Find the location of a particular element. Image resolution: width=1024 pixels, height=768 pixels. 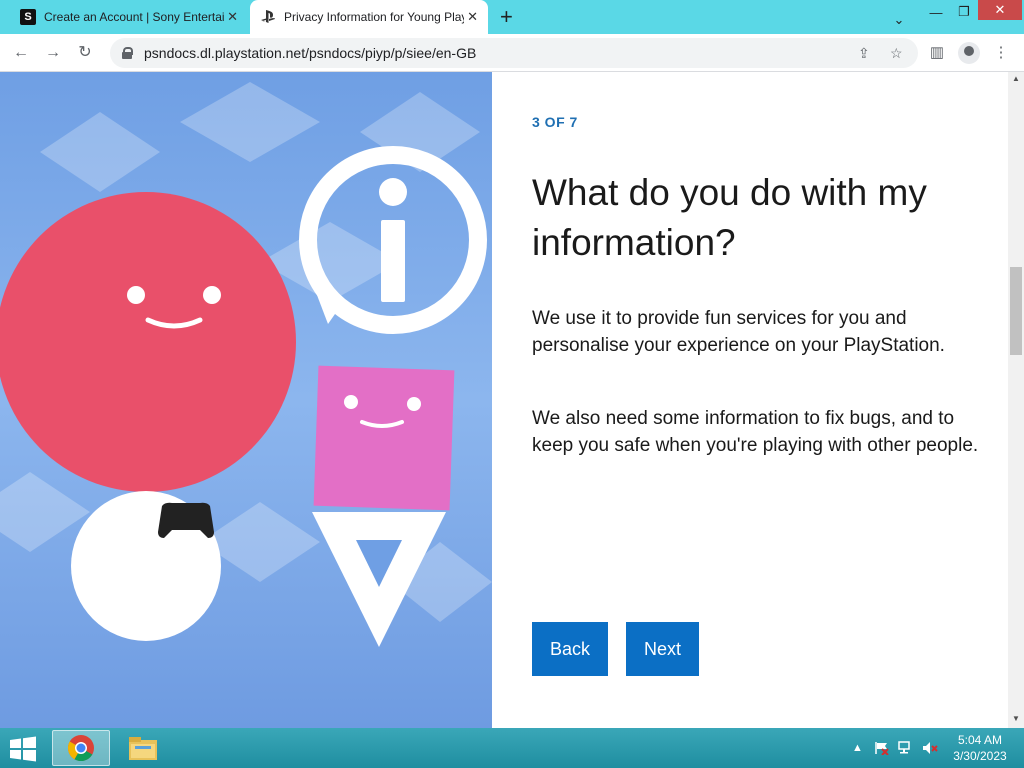

close-window-icon: ✕ is located at coordinates (1000, 10).